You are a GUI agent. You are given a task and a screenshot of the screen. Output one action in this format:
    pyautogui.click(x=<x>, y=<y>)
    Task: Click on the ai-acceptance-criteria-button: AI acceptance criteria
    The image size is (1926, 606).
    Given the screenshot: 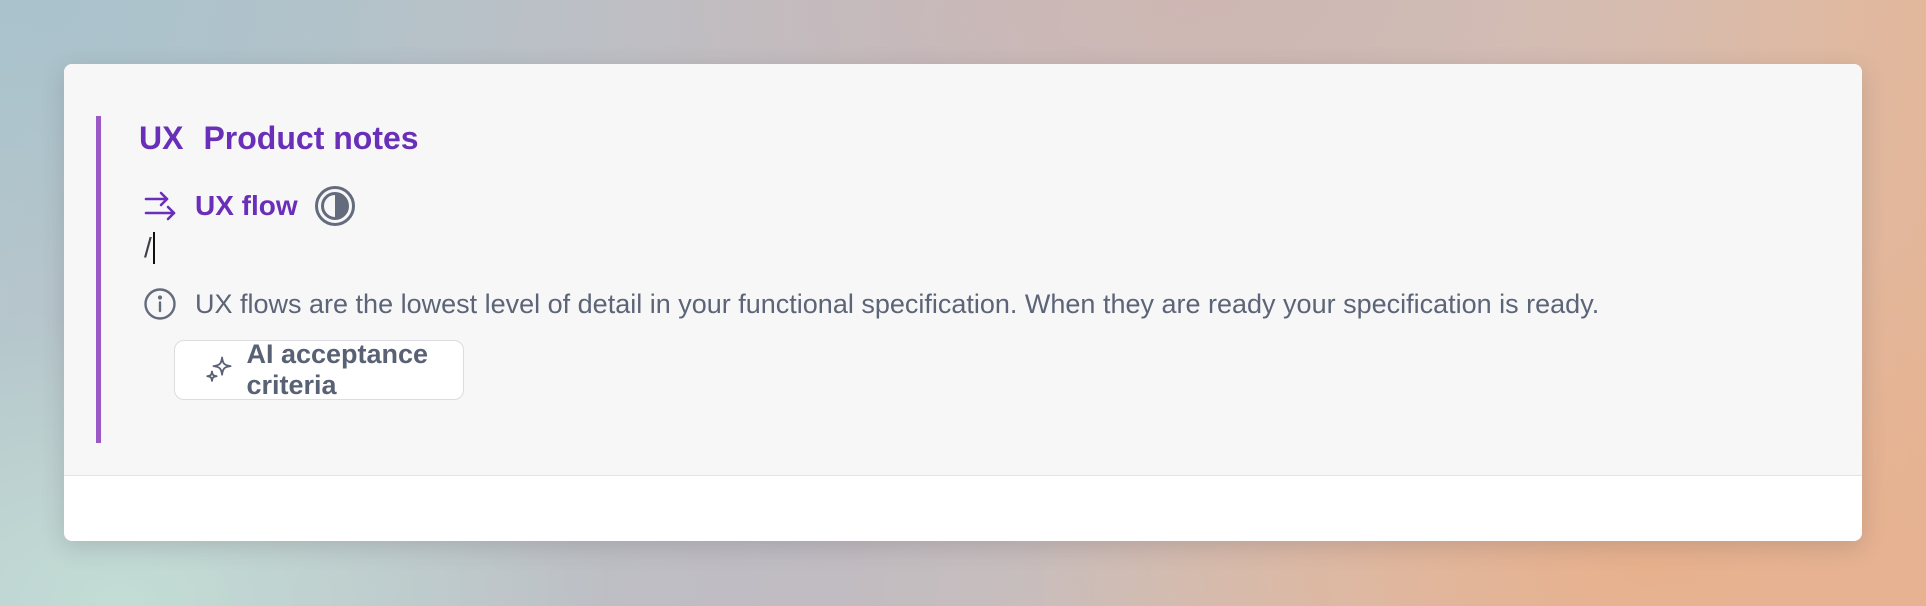 What is the action you would take?
    pyautogui.click(x=319, y=369)
    